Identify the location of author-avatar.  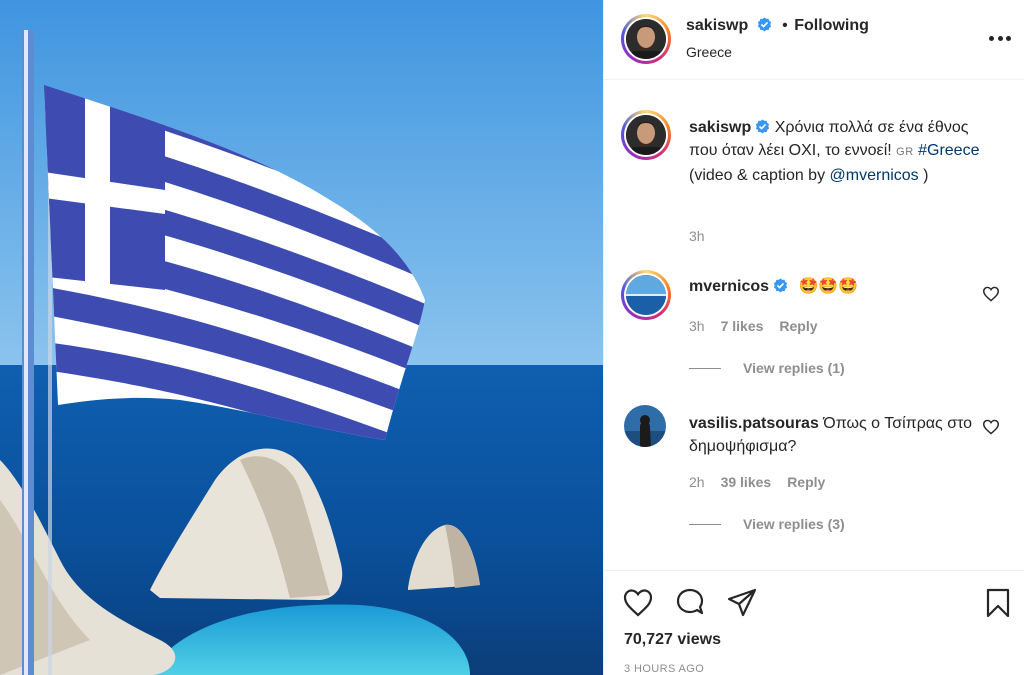
(646, 39).